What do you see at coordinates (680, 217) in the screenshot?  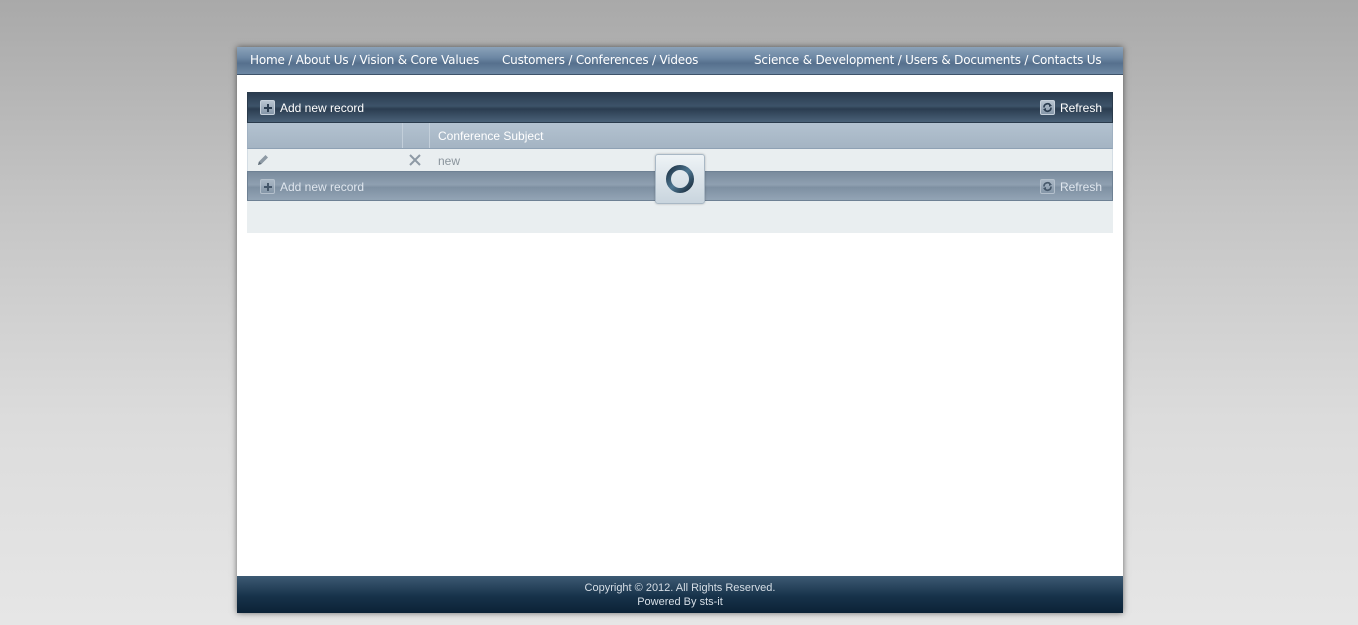 I see `grid-empty-area` at bounding box center [680, 217].